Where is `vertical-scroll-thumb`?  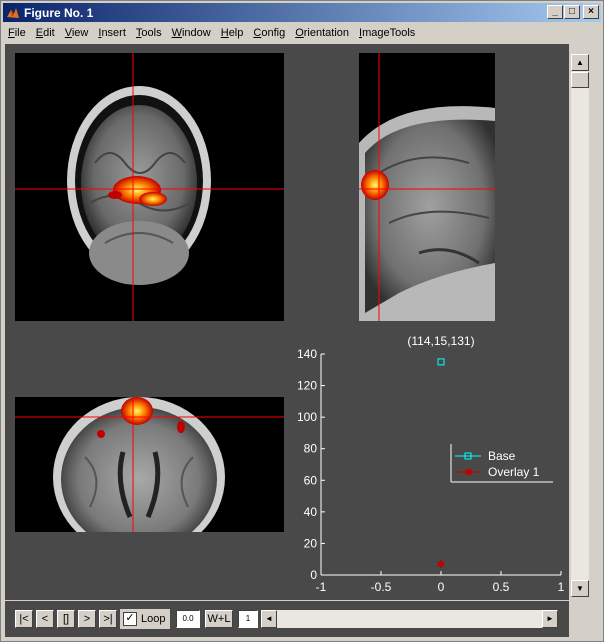 vertical-scroll-thumb is located at coordinates (580, 80).